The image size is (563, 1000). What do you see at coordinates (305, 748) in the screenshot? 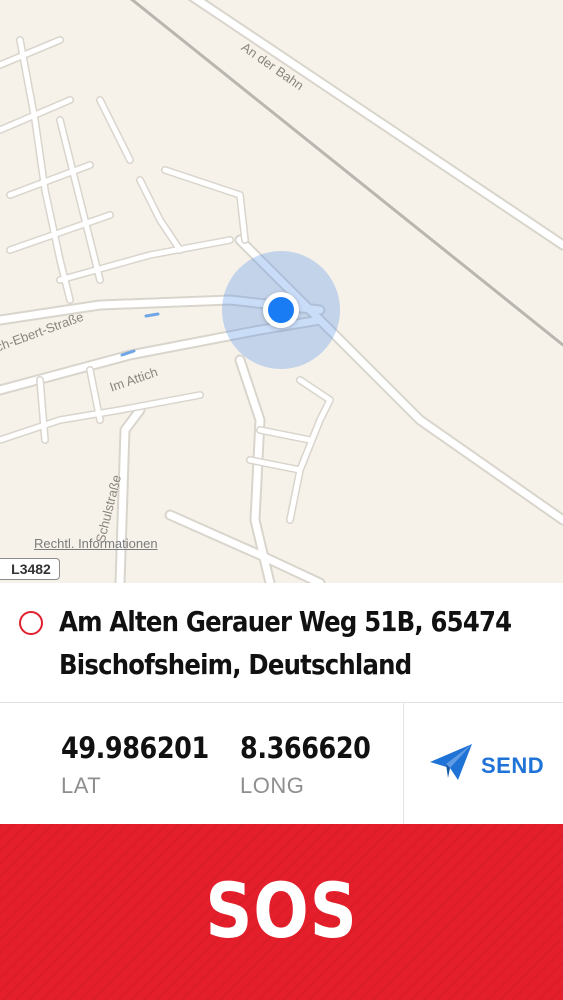
I see `longitude-value: 8.366620` at bounding box center [305, 748].